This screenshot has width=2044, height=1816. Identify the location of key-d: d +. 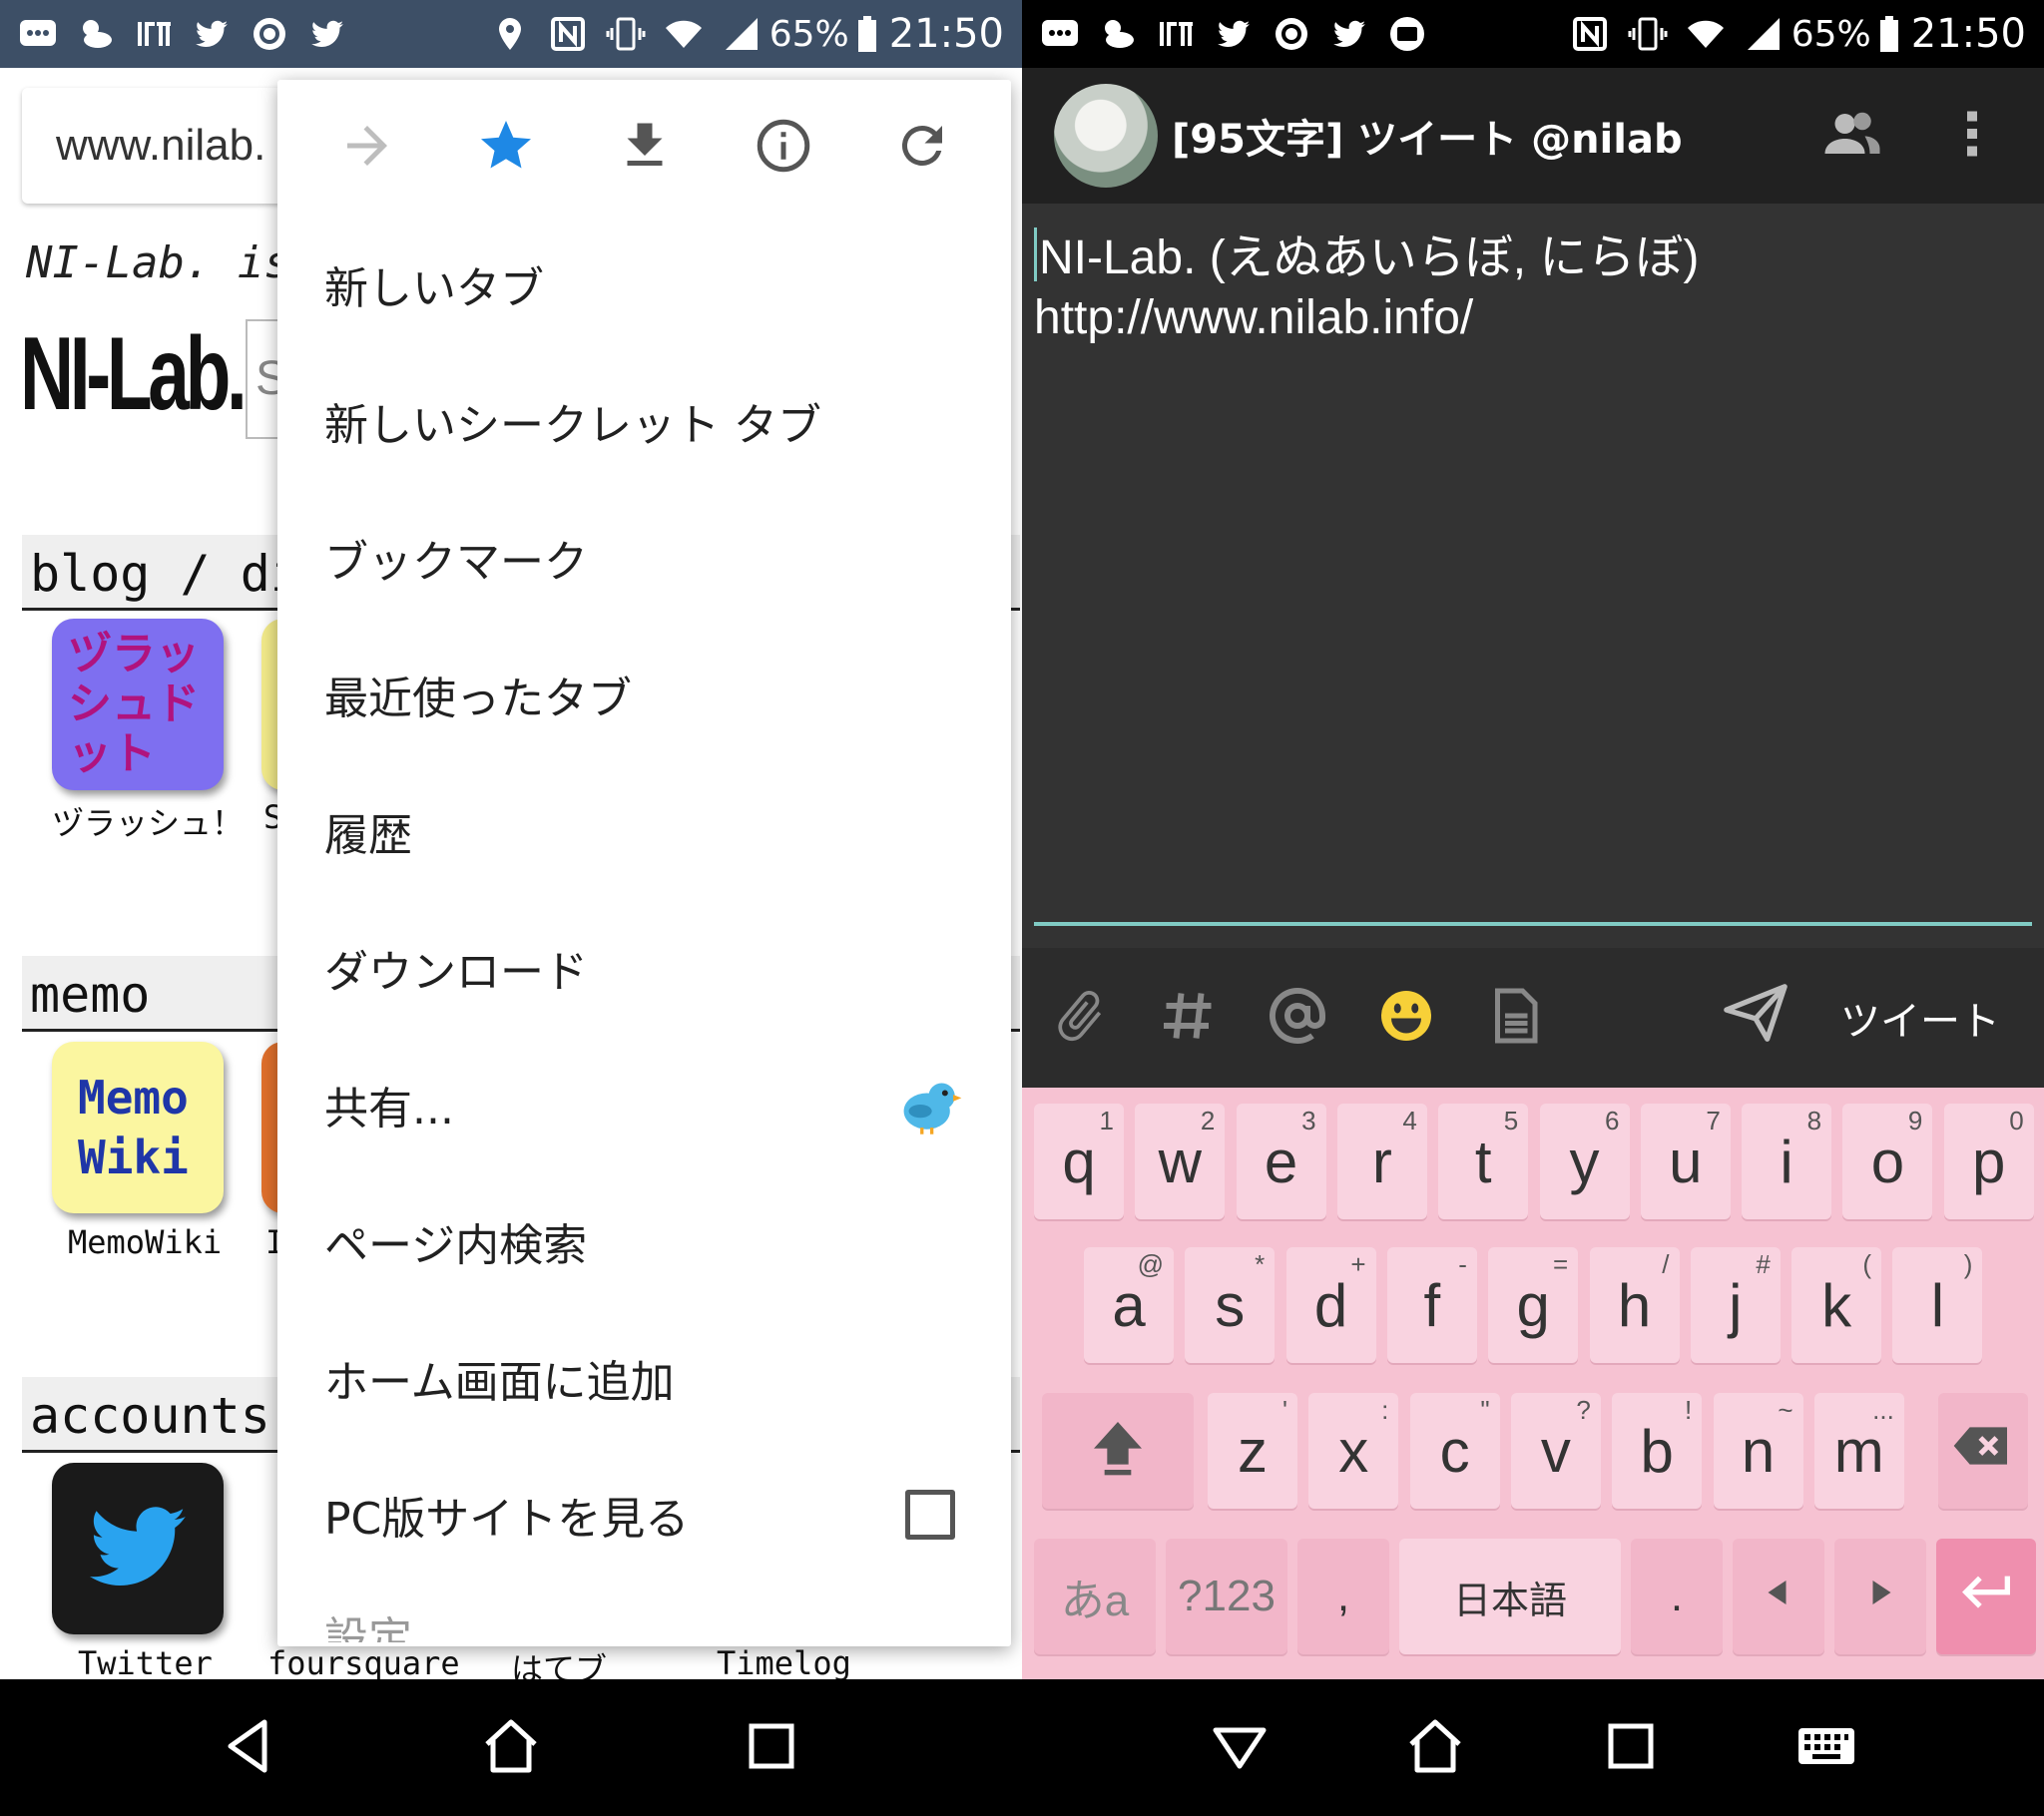
(1330, 1305).